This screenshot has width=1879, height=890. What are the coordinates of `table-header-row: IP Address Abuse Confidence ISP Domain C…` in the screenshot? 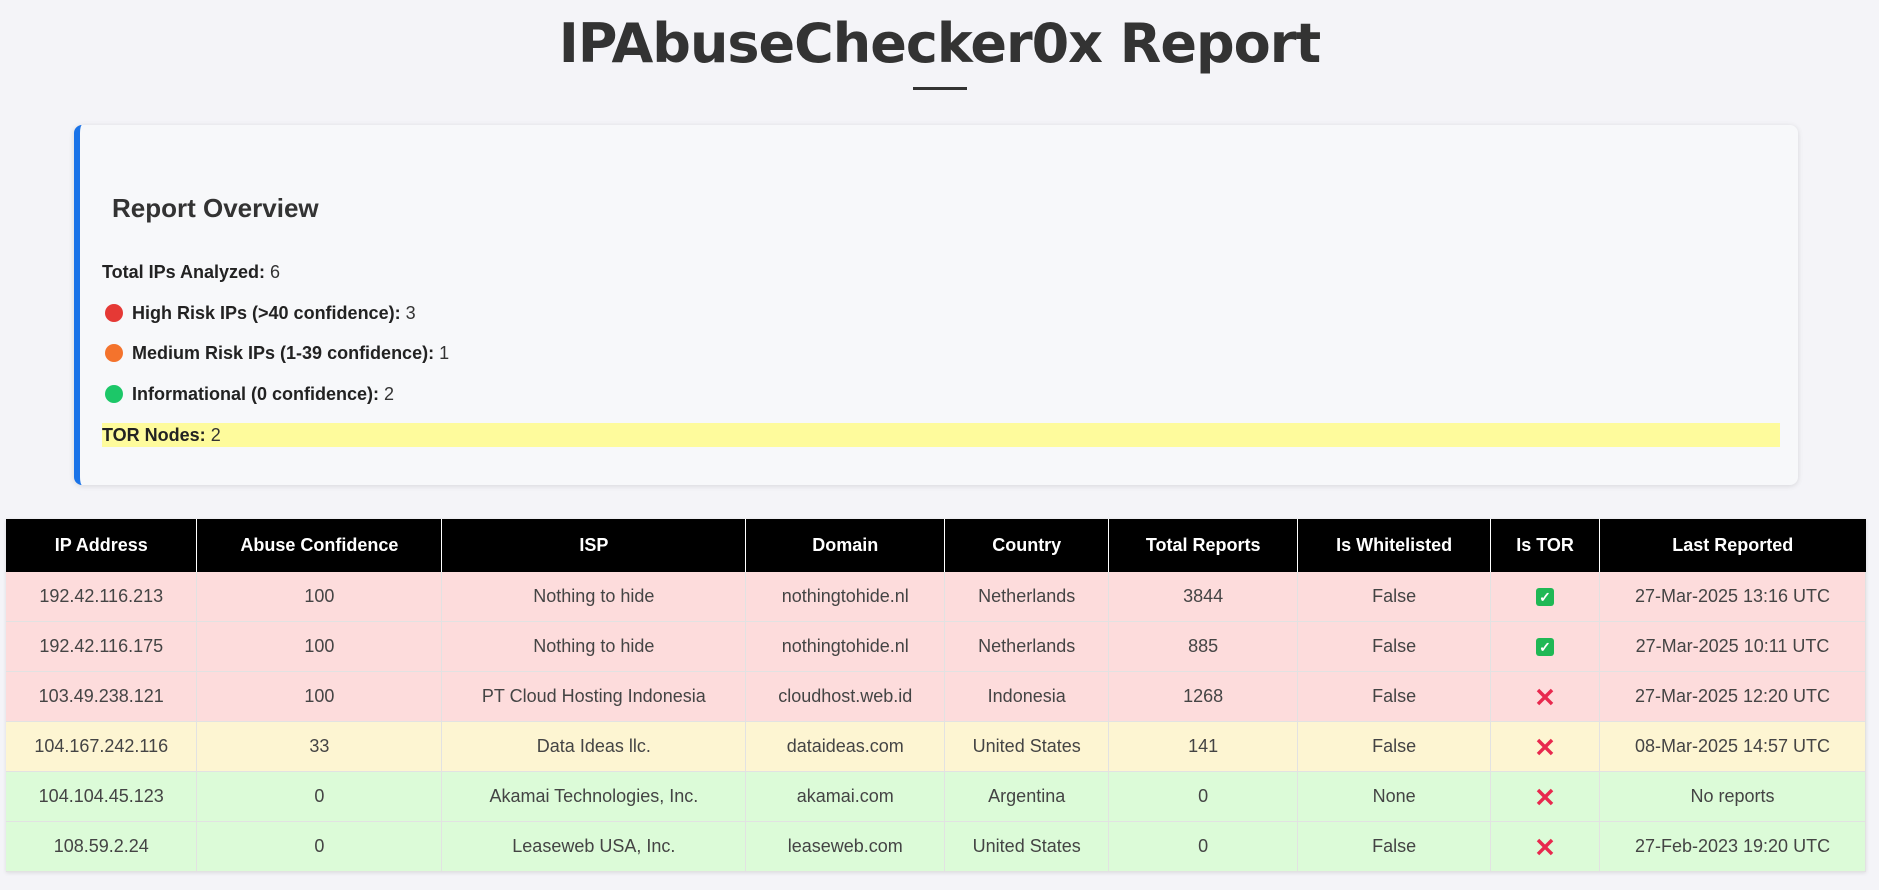 It's located at (936, 545).